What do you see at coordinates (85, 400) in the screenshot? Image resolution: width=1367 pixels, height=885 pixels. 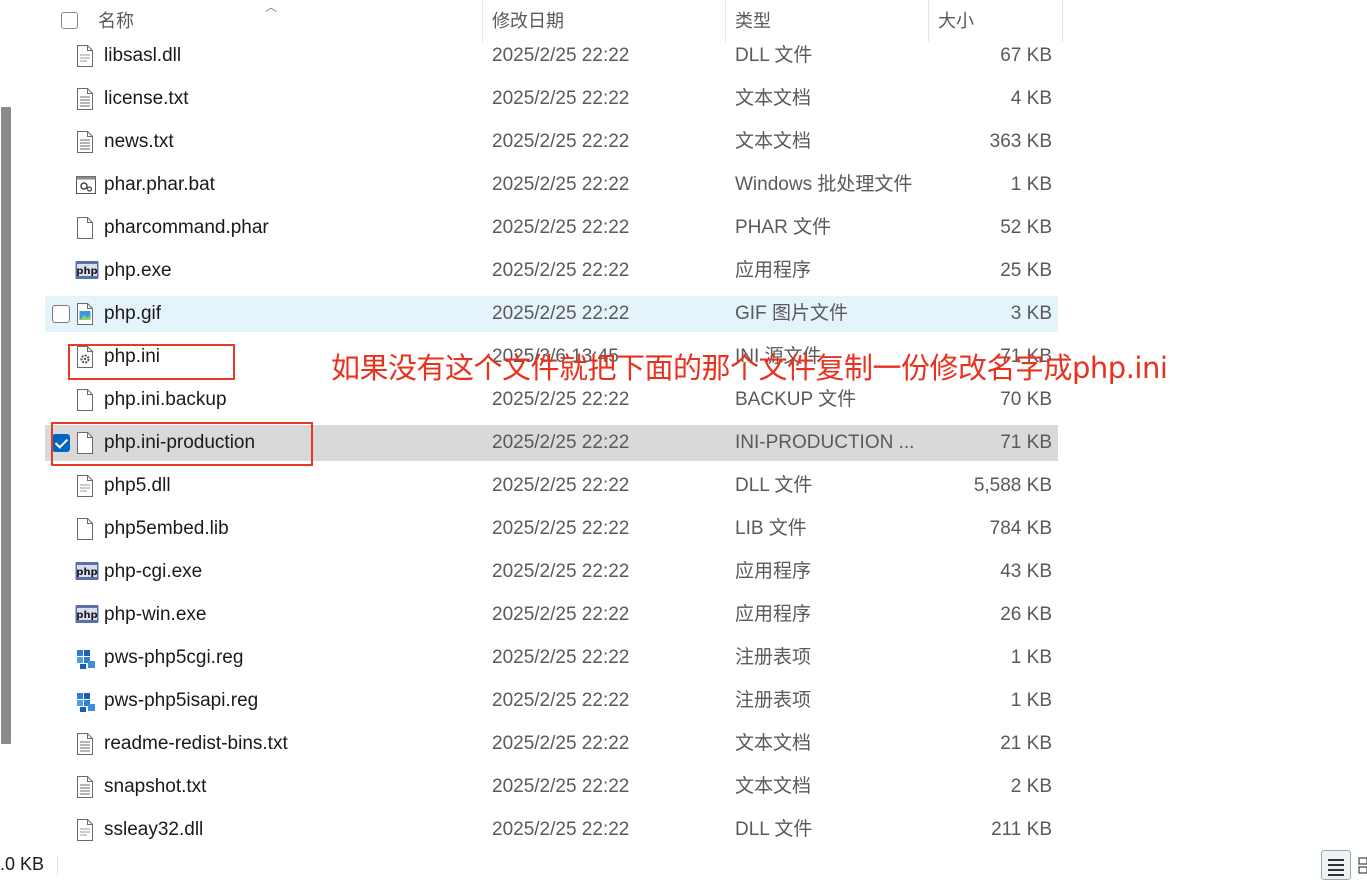 I see `blank-file-icon` at bounding box center [85, 400].